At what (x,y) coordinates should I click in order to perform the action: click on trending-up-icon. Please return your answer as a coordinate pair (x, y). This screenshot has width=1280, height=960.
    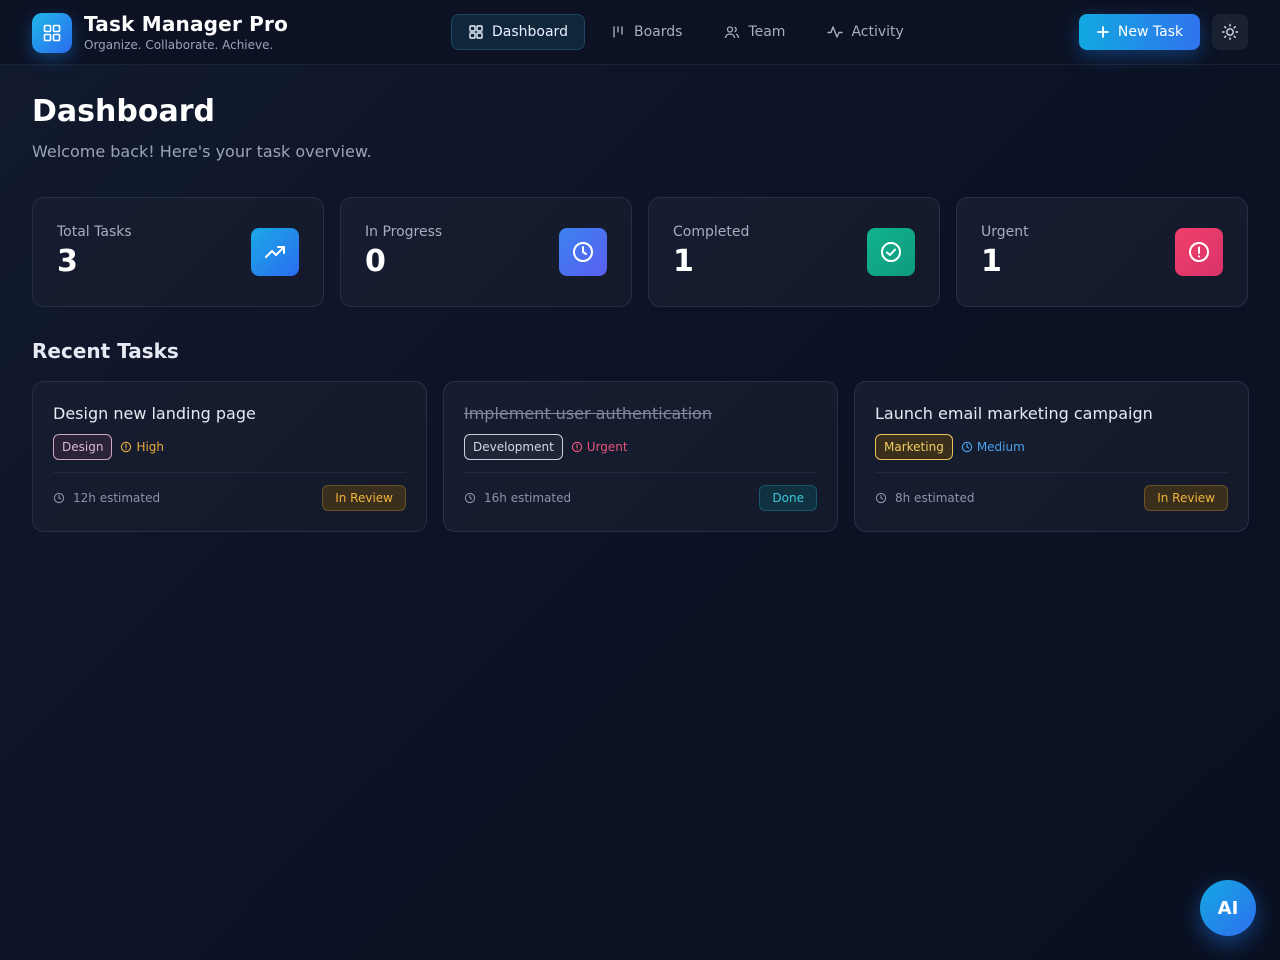
    Looking at the image, I should click on (275, 252).